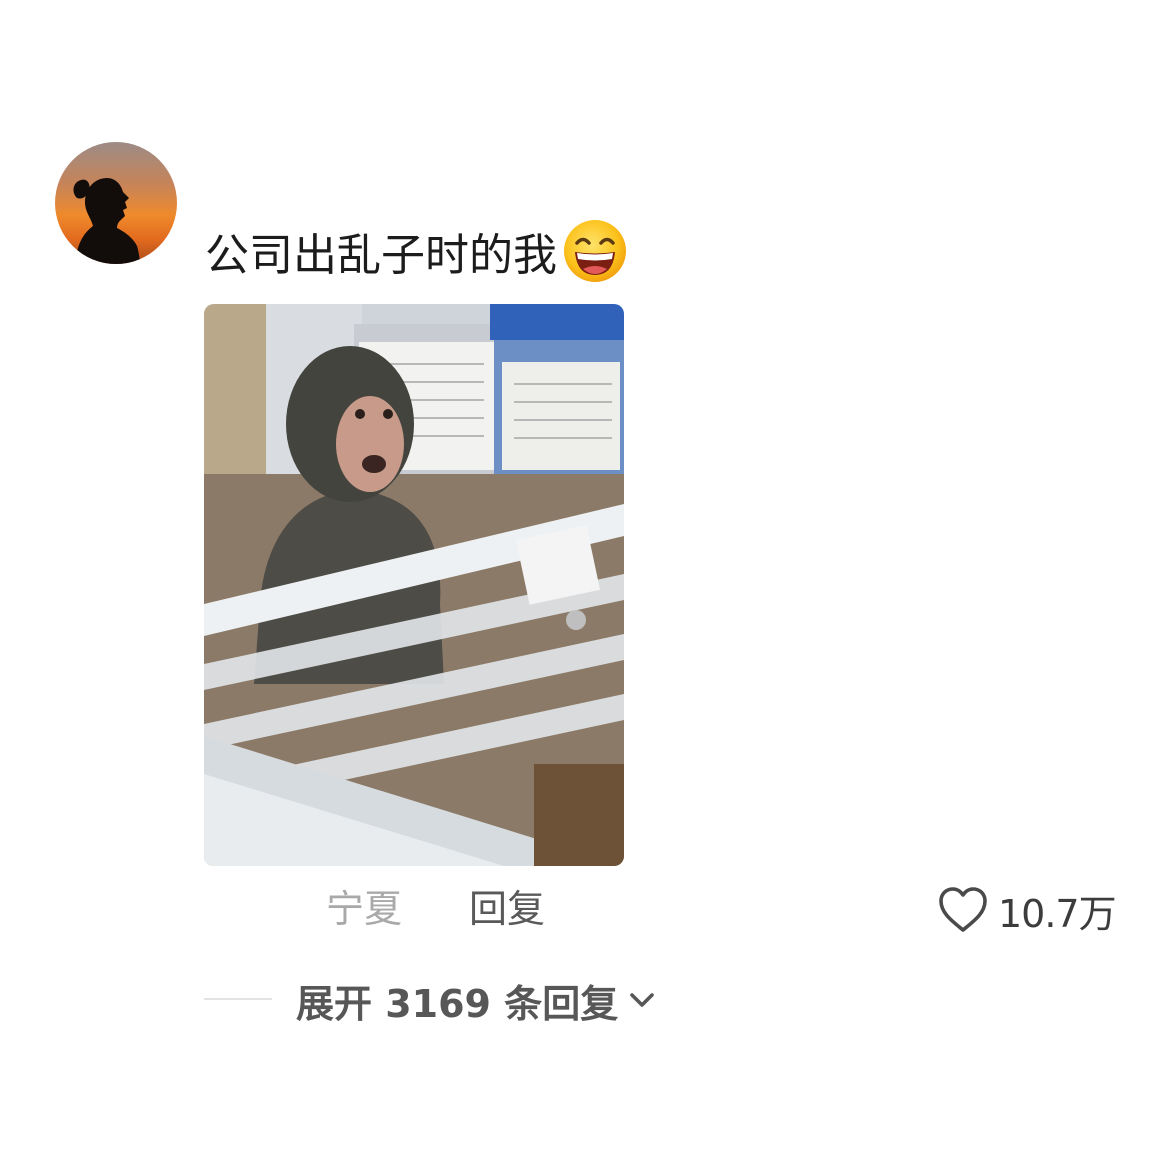 This screenshot has height=1170, width=1170. What do you see at coordinates (238, 999) in the screenshot?
I see `replies-divider` at bounding box center [238, 999].